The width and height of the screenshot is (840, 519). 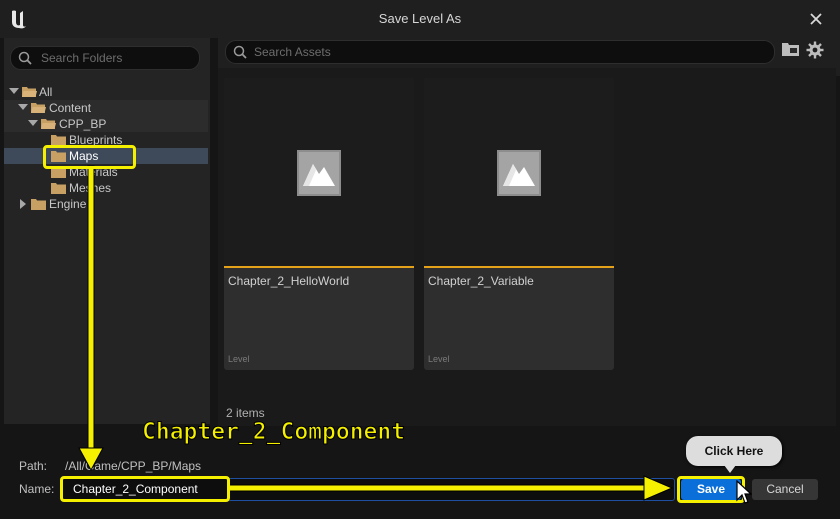 I want to click on save-highlight-box, so click(x=711, y=489).